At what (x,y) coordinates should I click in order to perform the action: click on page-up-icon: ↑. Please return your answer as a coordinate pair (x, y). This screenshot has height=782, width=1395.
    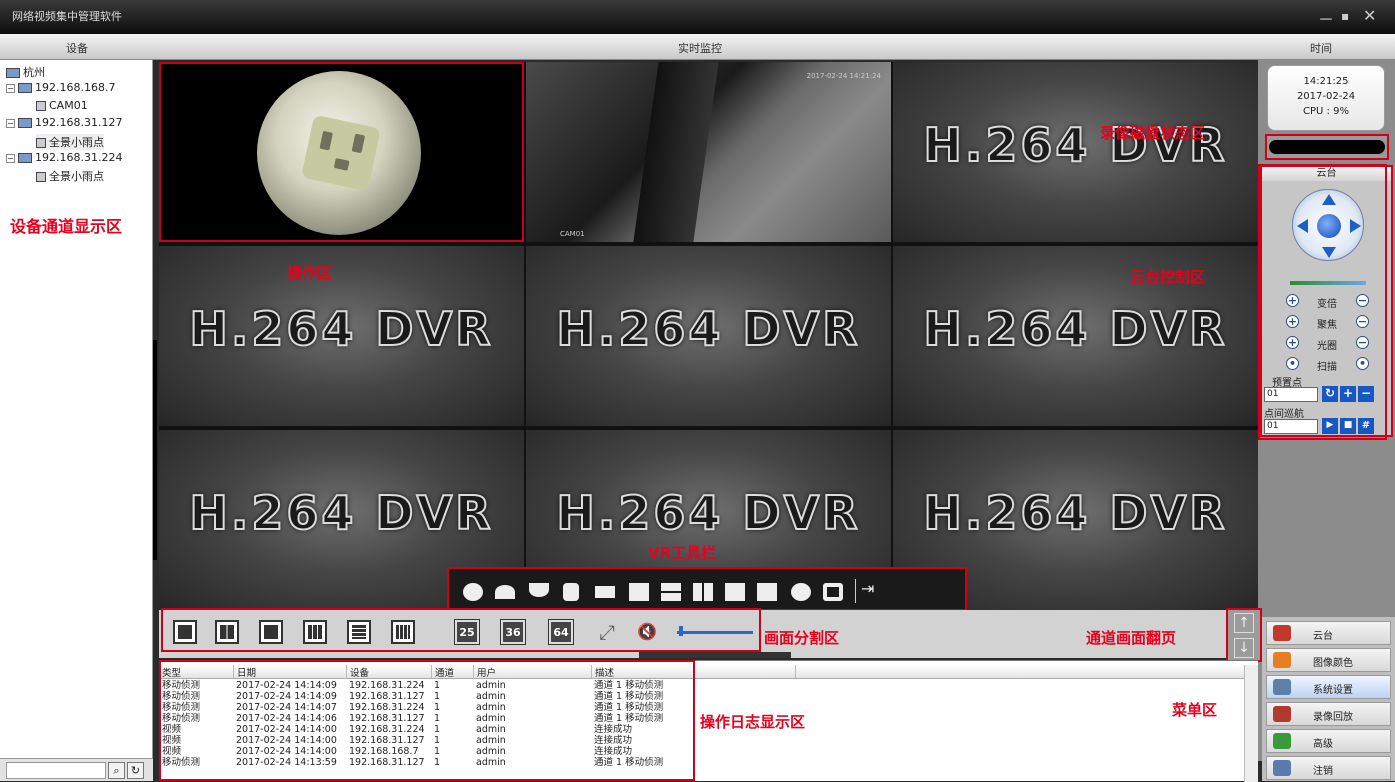
    Looking at the image, I should click on (1244, 623).